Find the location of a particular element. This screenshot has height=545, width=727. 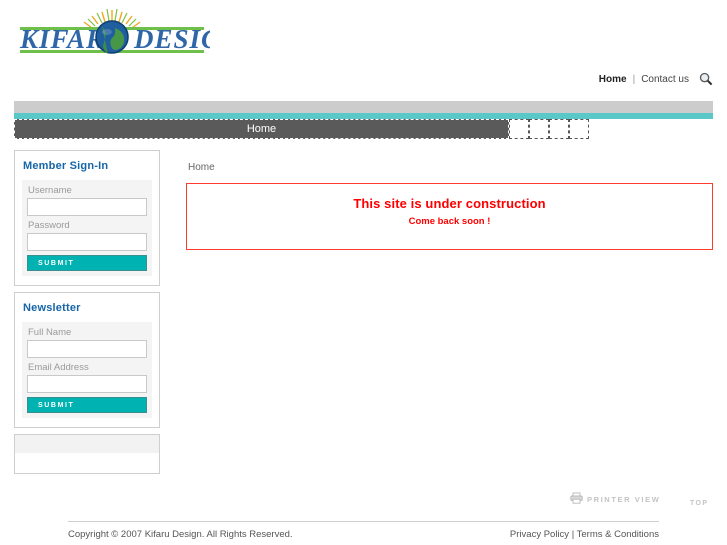

utility-links-row: PRINTER VIEW TOP is located at coordinates (363, 501).